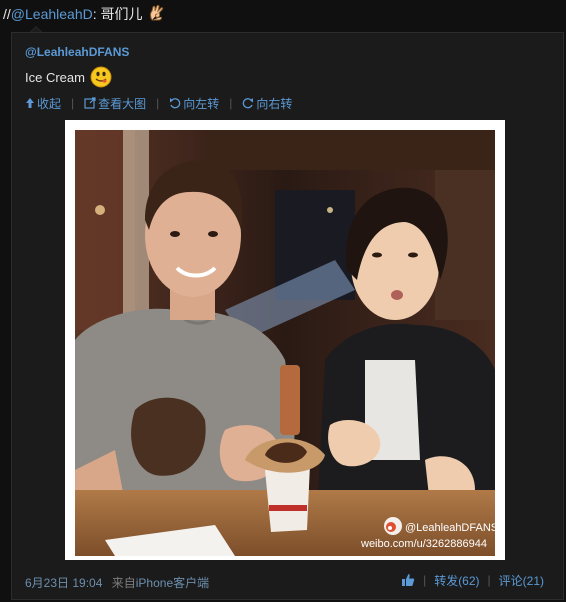 This screenshot has width=566, height=602. What do you see at coordinates (456, 580) in the screenshot?
I see `repost-button: 转发(62)` at bounding box center [456, 580].